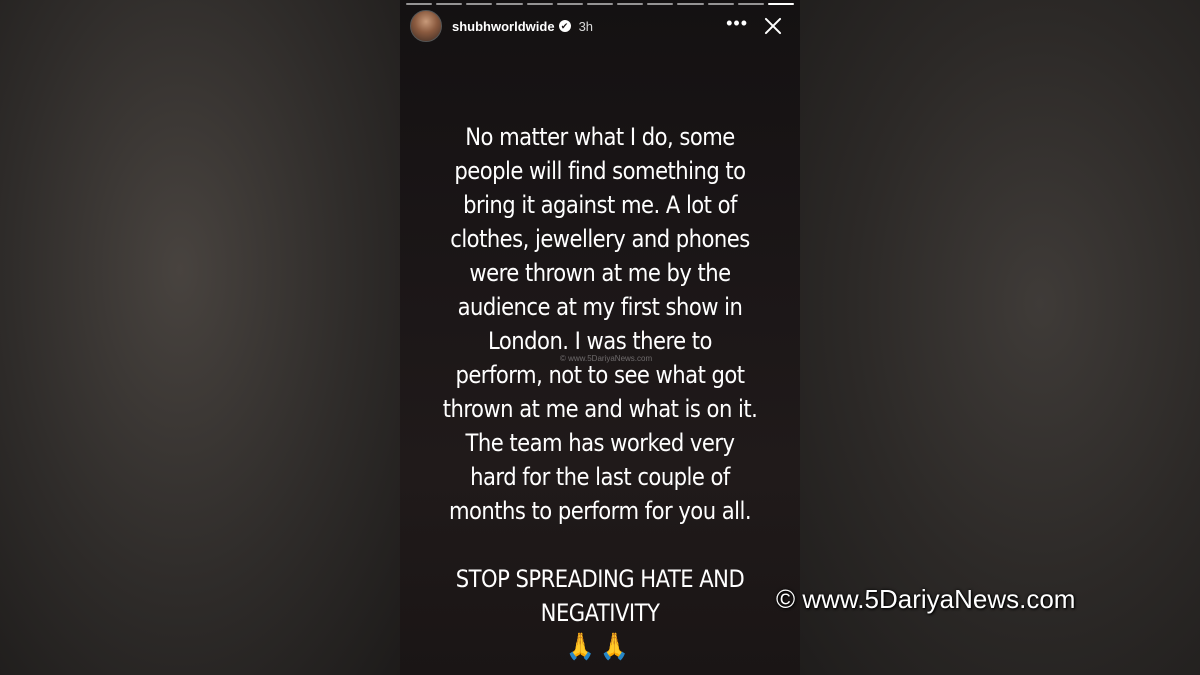  Describe the element at coordinates (773, 26) in the screenshot. I see `close-icon` at that location.